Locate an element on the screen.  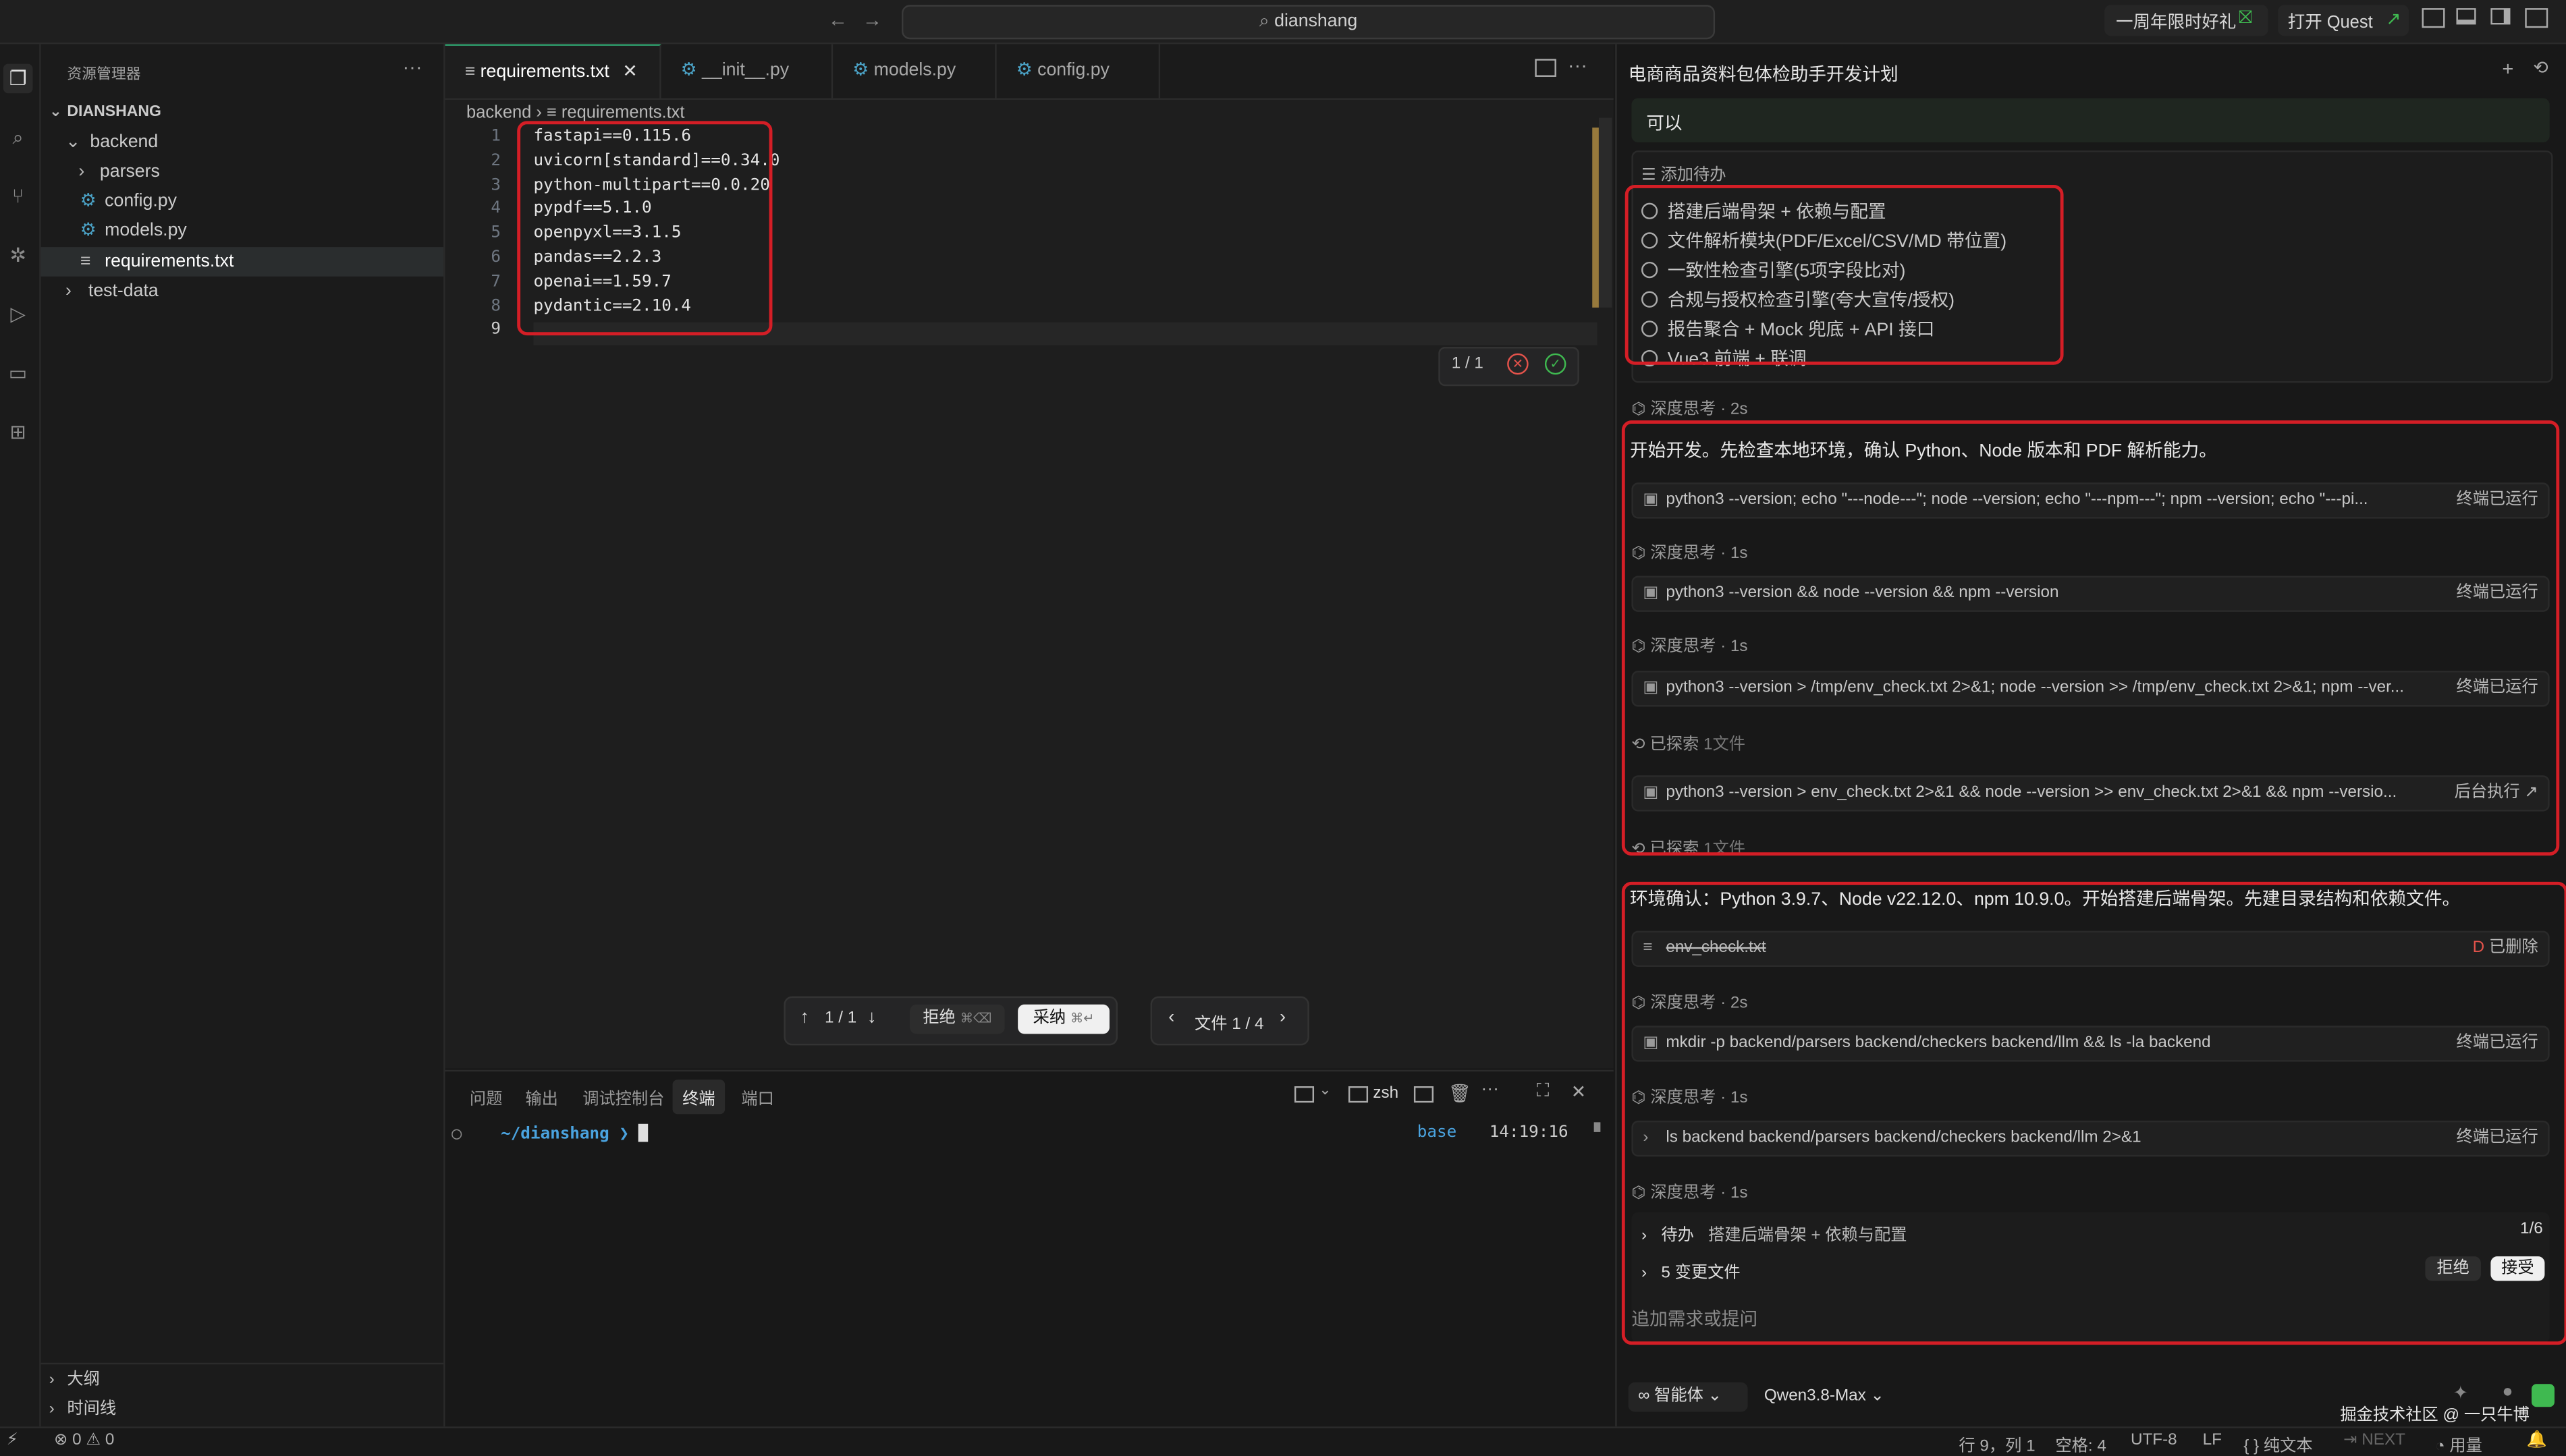
chevron-left-icon: ‹ is located at coordinates (1171, 1018).